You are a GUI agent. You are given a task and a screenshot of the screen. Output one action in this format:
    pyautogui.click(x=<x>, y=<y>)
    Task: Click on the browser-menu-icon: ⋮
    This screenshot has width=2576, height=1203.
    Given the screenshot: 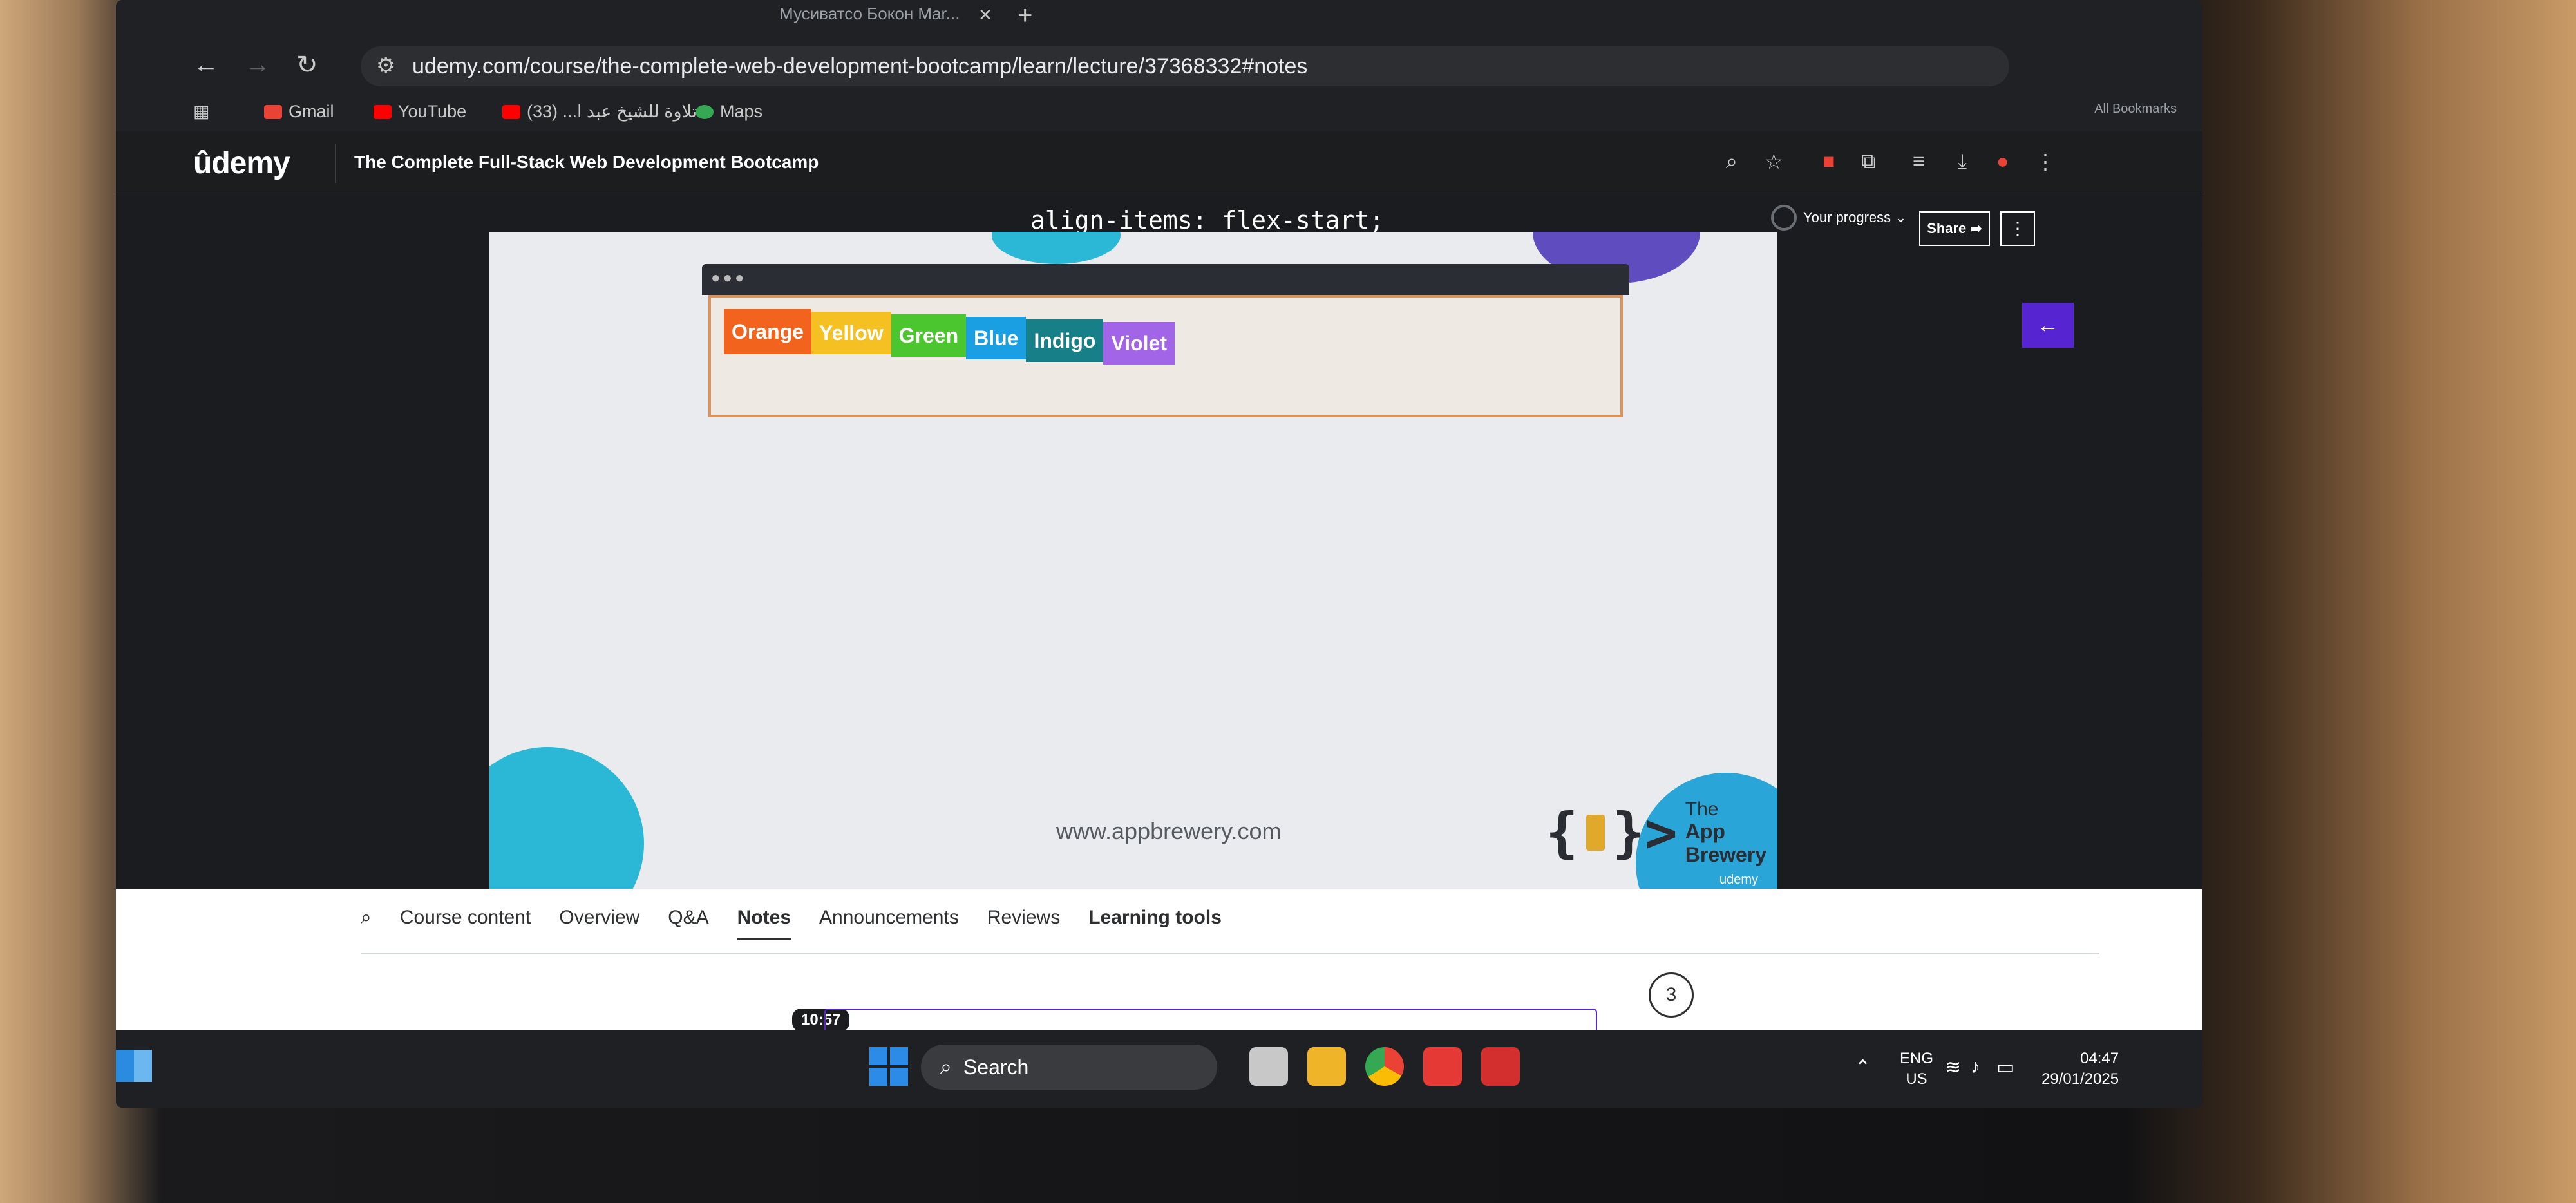 What is the action you would take?
    pyautogui.click(x=2045, y=161)
    